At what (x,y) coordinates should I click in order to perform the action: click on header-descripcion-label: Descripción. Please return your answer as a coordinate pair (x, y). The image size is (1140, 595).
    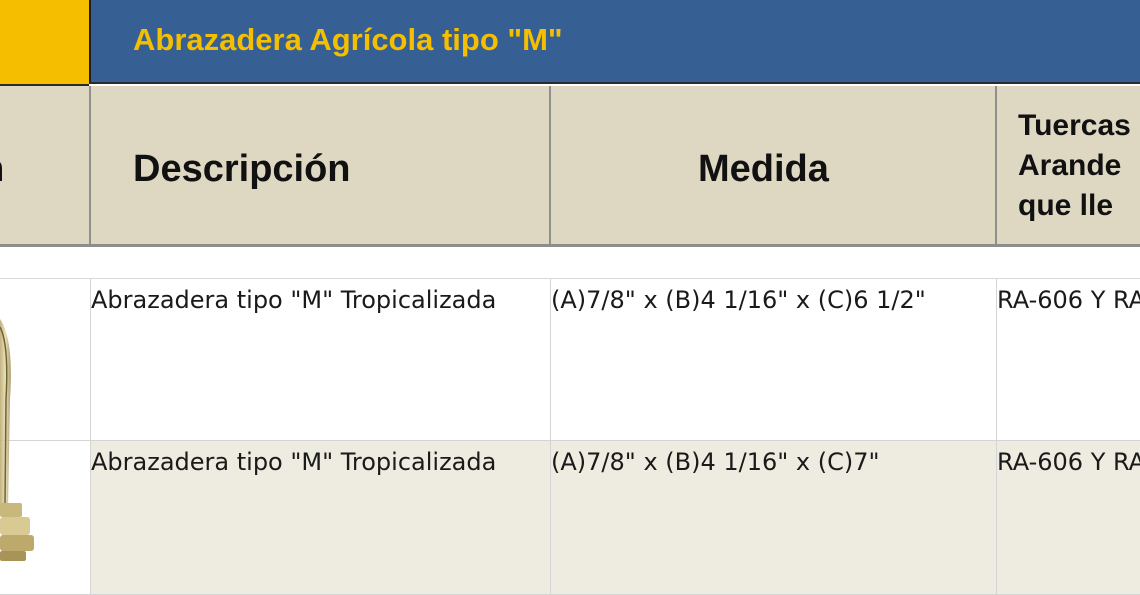
    Looking at the image, I should click on (242, 169).